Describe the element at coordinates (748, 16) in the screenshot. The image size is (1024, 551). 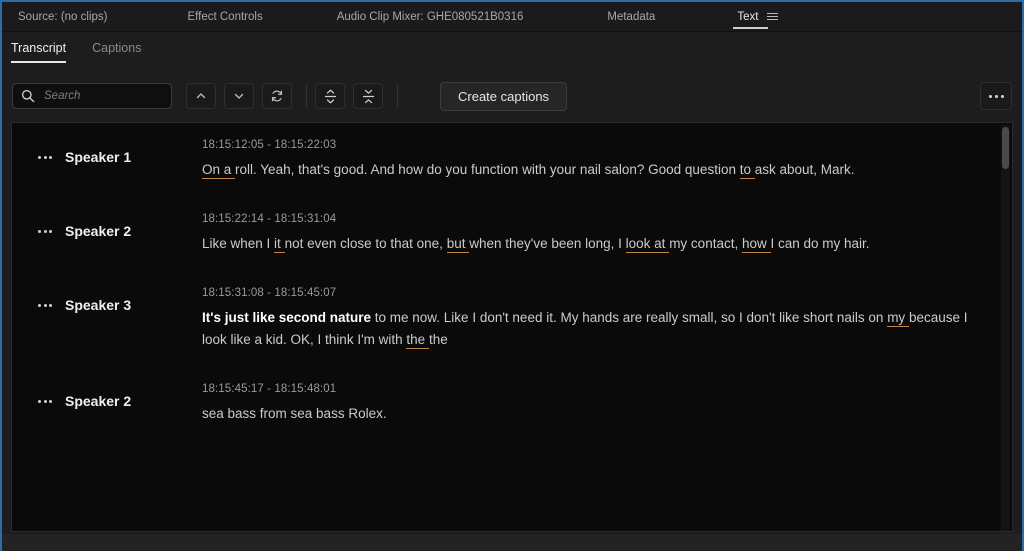
I see `panel-tab-text-label: Text` at that location.